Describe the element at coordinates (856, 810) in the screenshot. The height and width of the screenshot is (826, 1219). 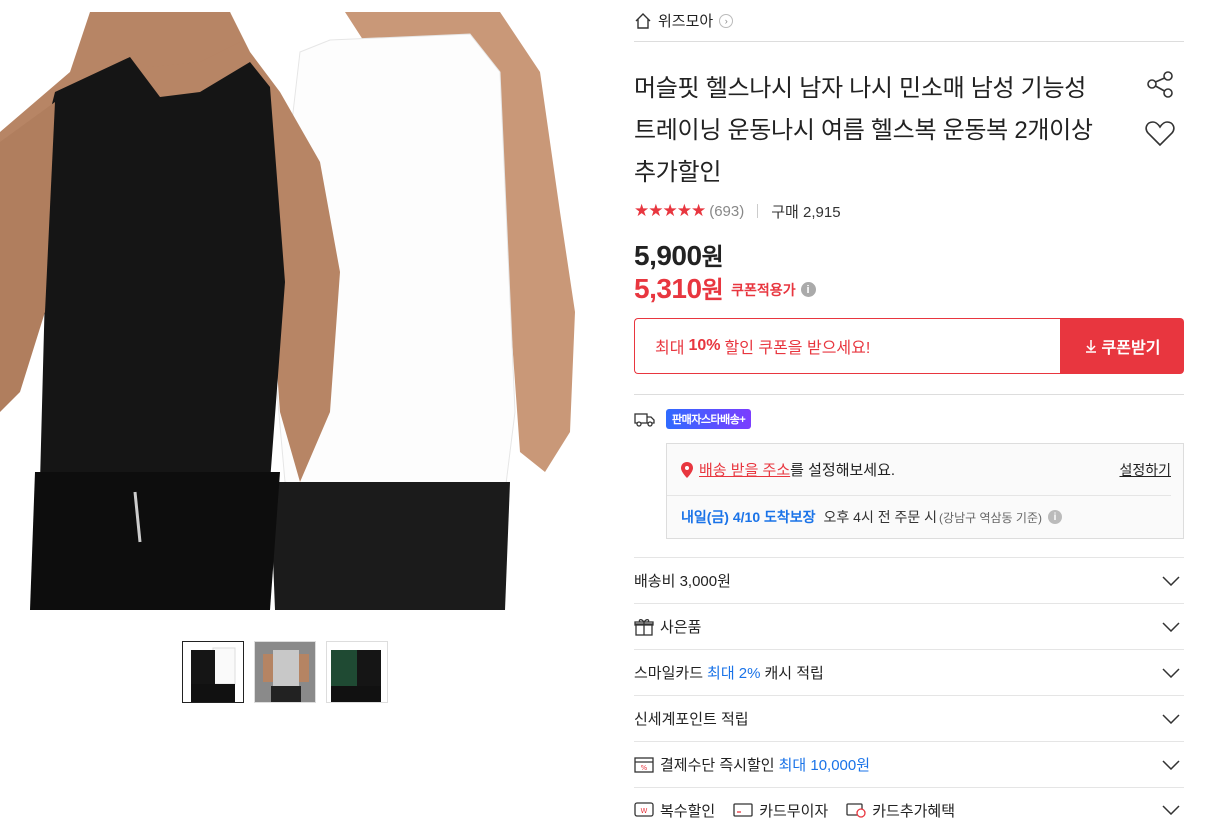
I see `card-plus-icon` at that location.